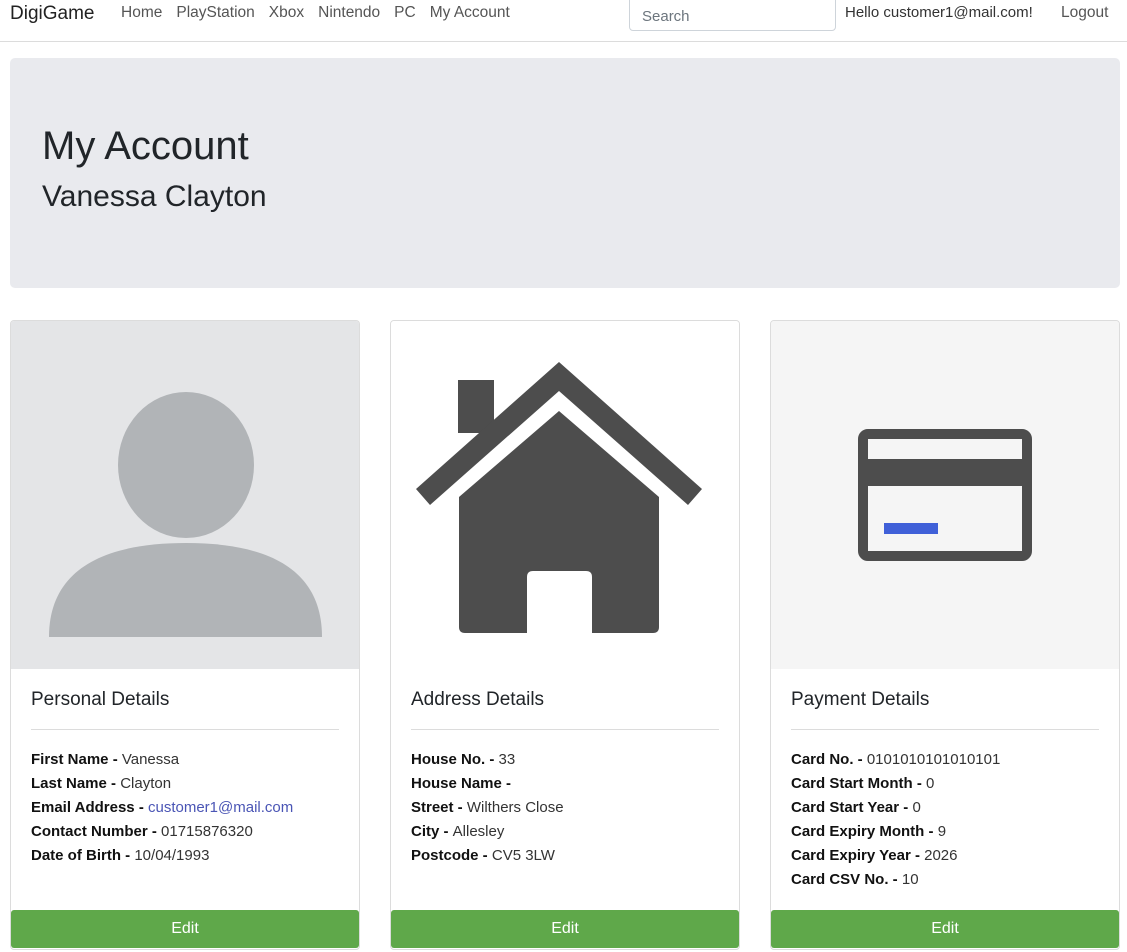 This screenshot has width=1127, height=952. What do you see at coordinates (933, 759) in the screenshot?
I see `field-value: 0101010101010101` at bounding box center [933, 759].